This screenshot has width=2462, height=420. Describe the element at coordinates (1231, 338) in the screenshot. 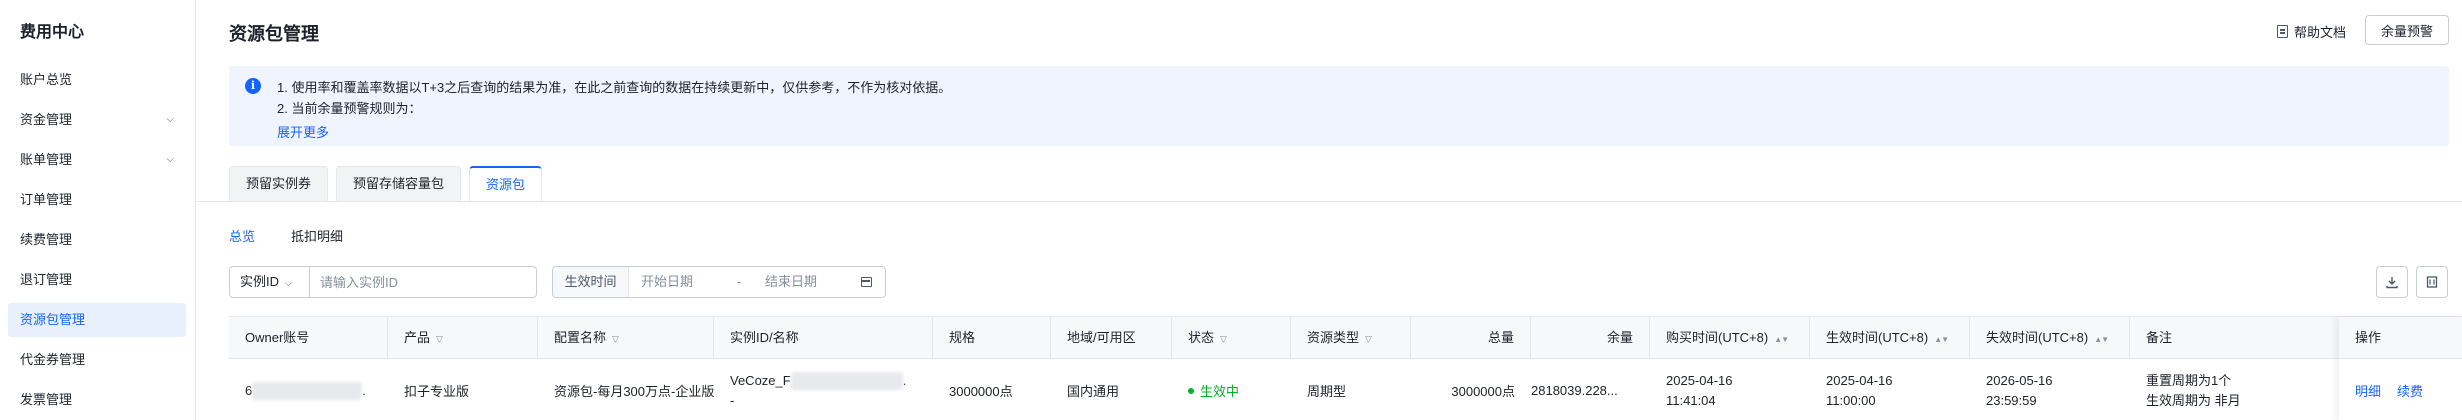

I see `column-header-status: 状态 ▽` at that location.